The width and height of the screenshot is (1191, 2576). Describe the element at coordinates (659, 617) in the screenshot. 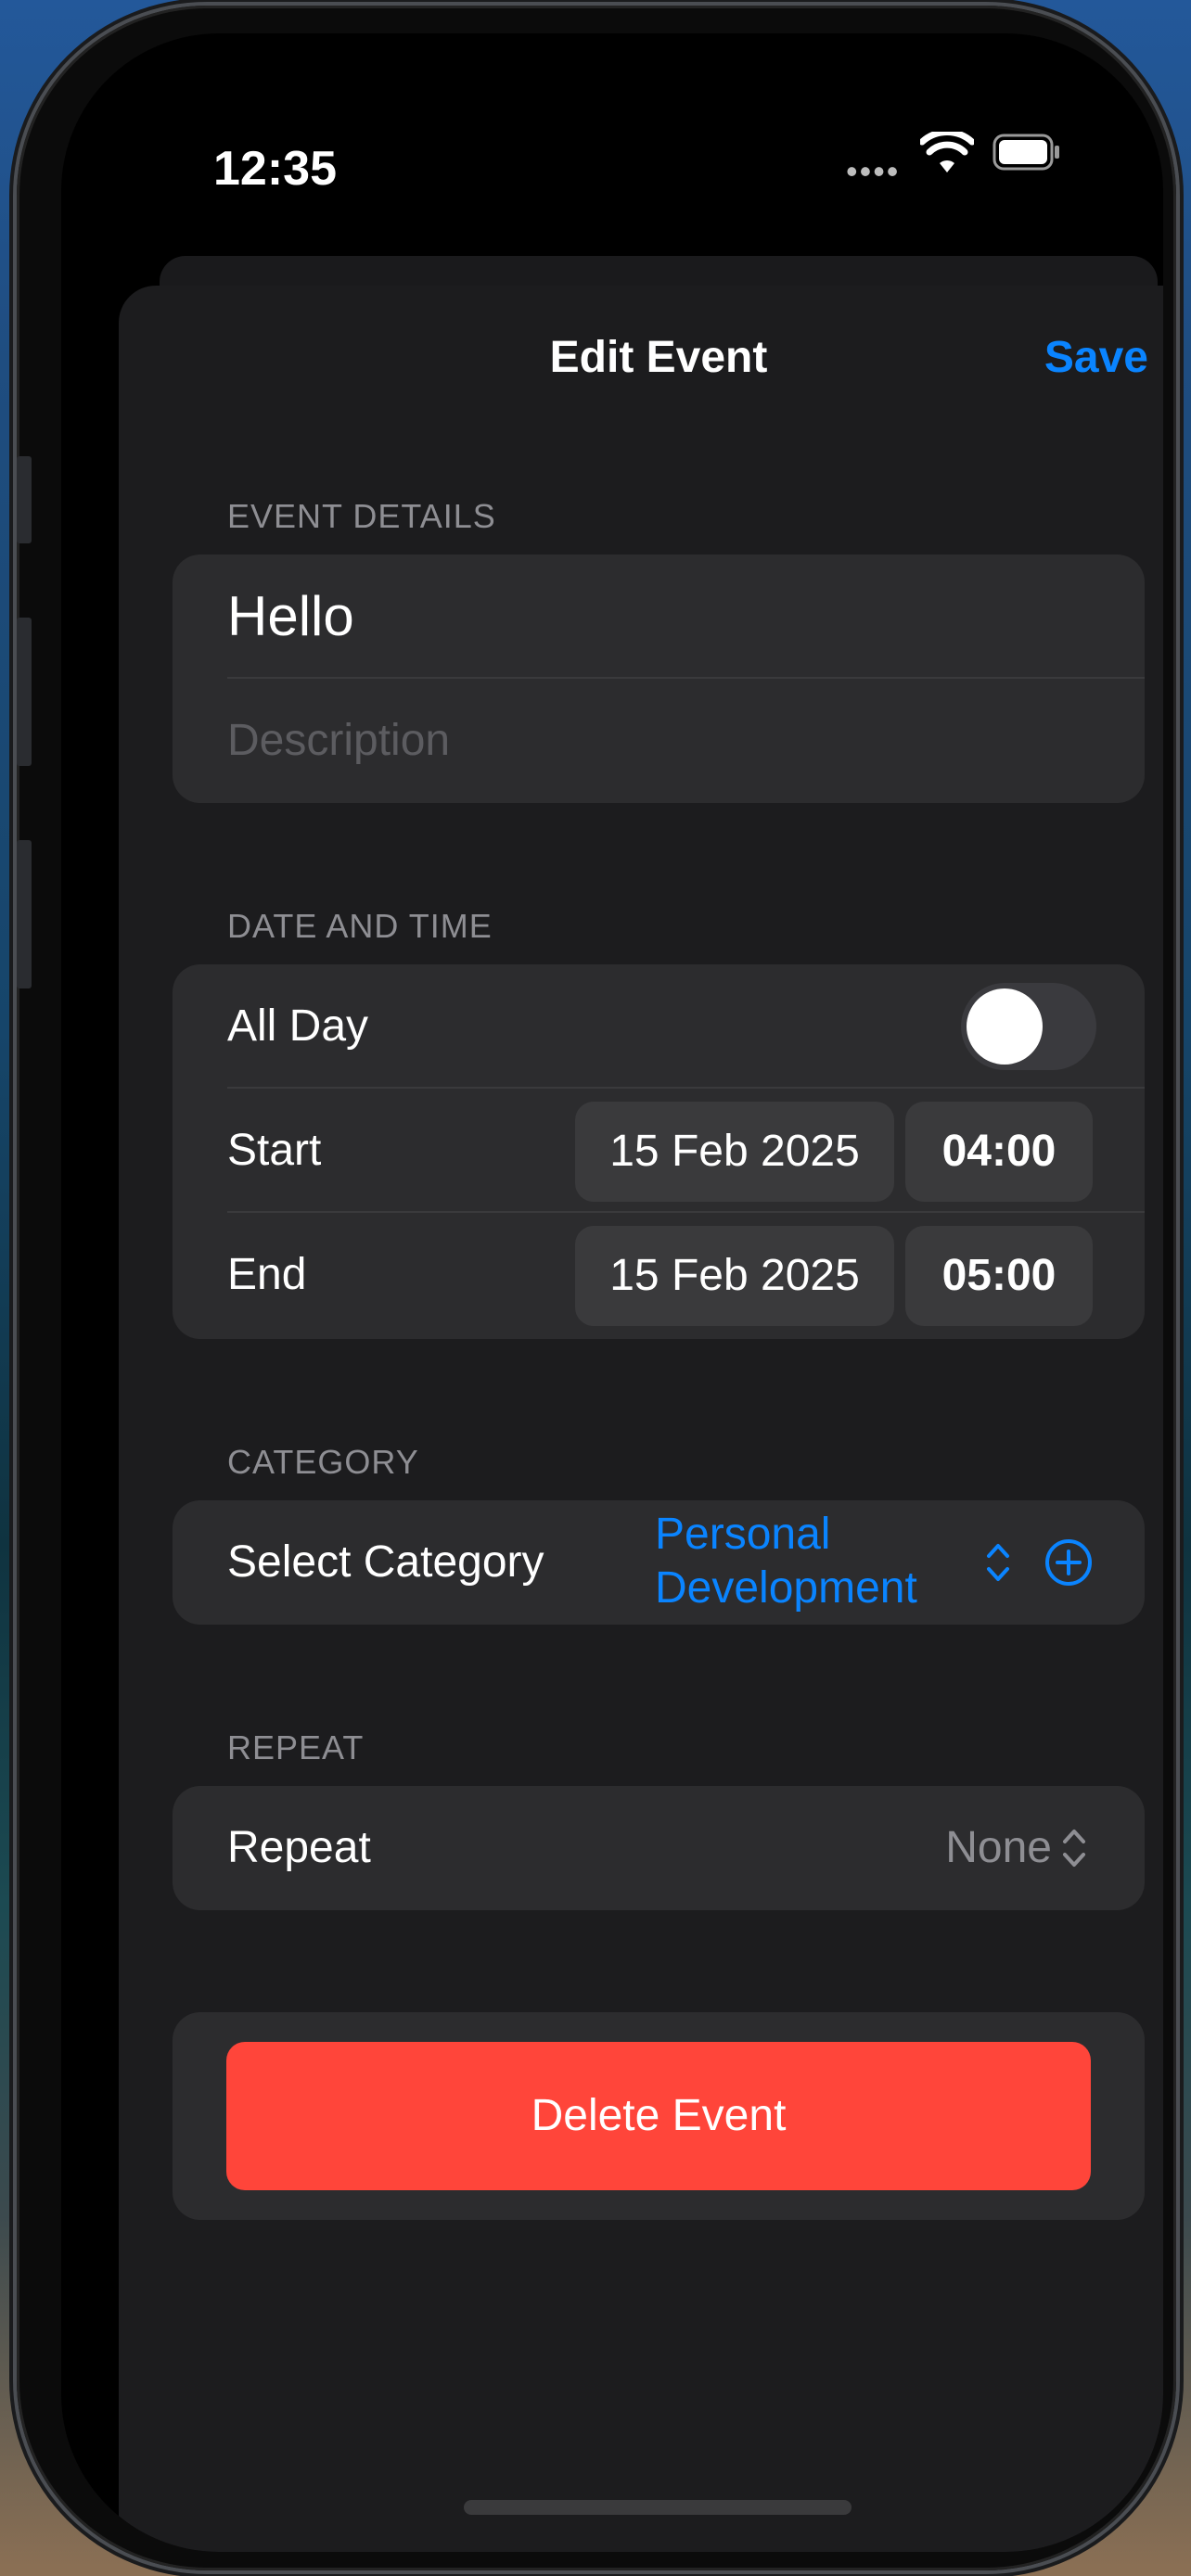

I see `title-row: Hello` at that location.